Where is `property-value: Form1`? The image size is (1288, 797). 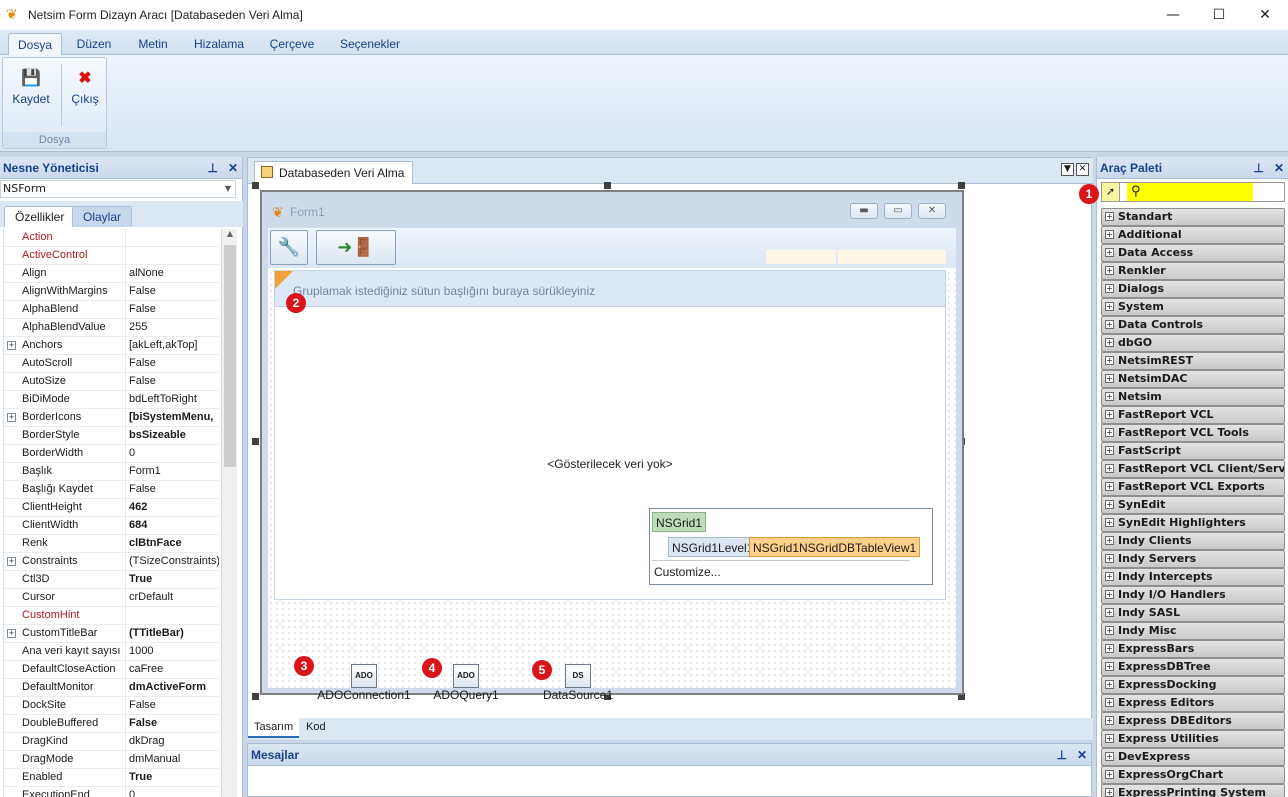 property-value: Form1 is located at coordinates (172, 471).